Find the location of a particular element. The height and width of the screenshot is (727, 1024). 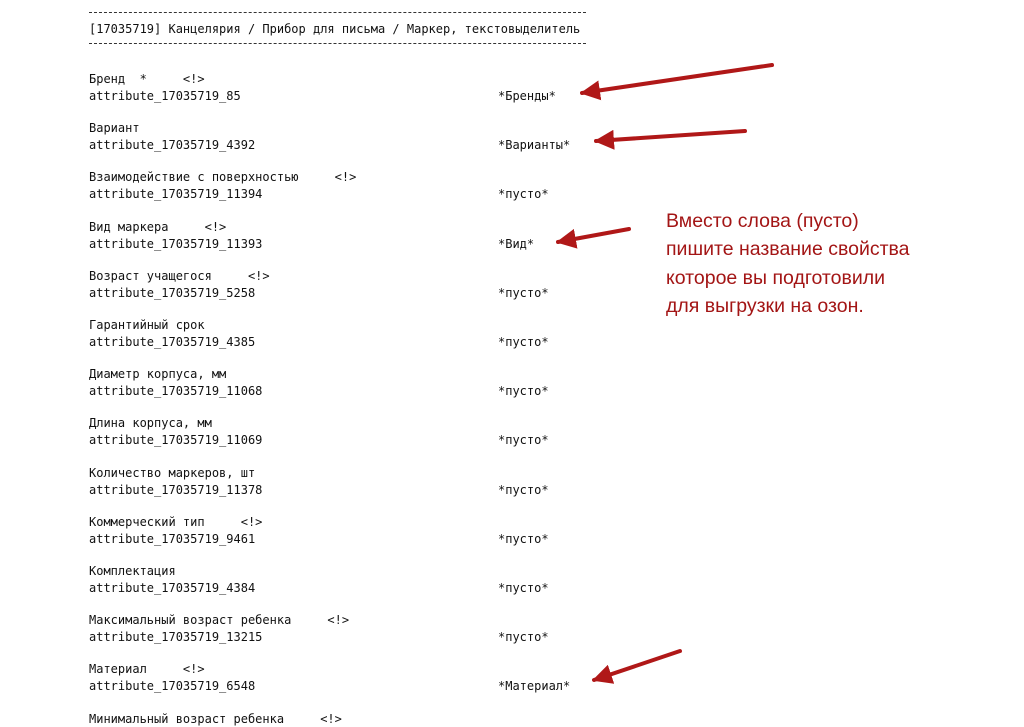

attribute-id: attribute_17035719_11068 is located at coordinates (176, 391).